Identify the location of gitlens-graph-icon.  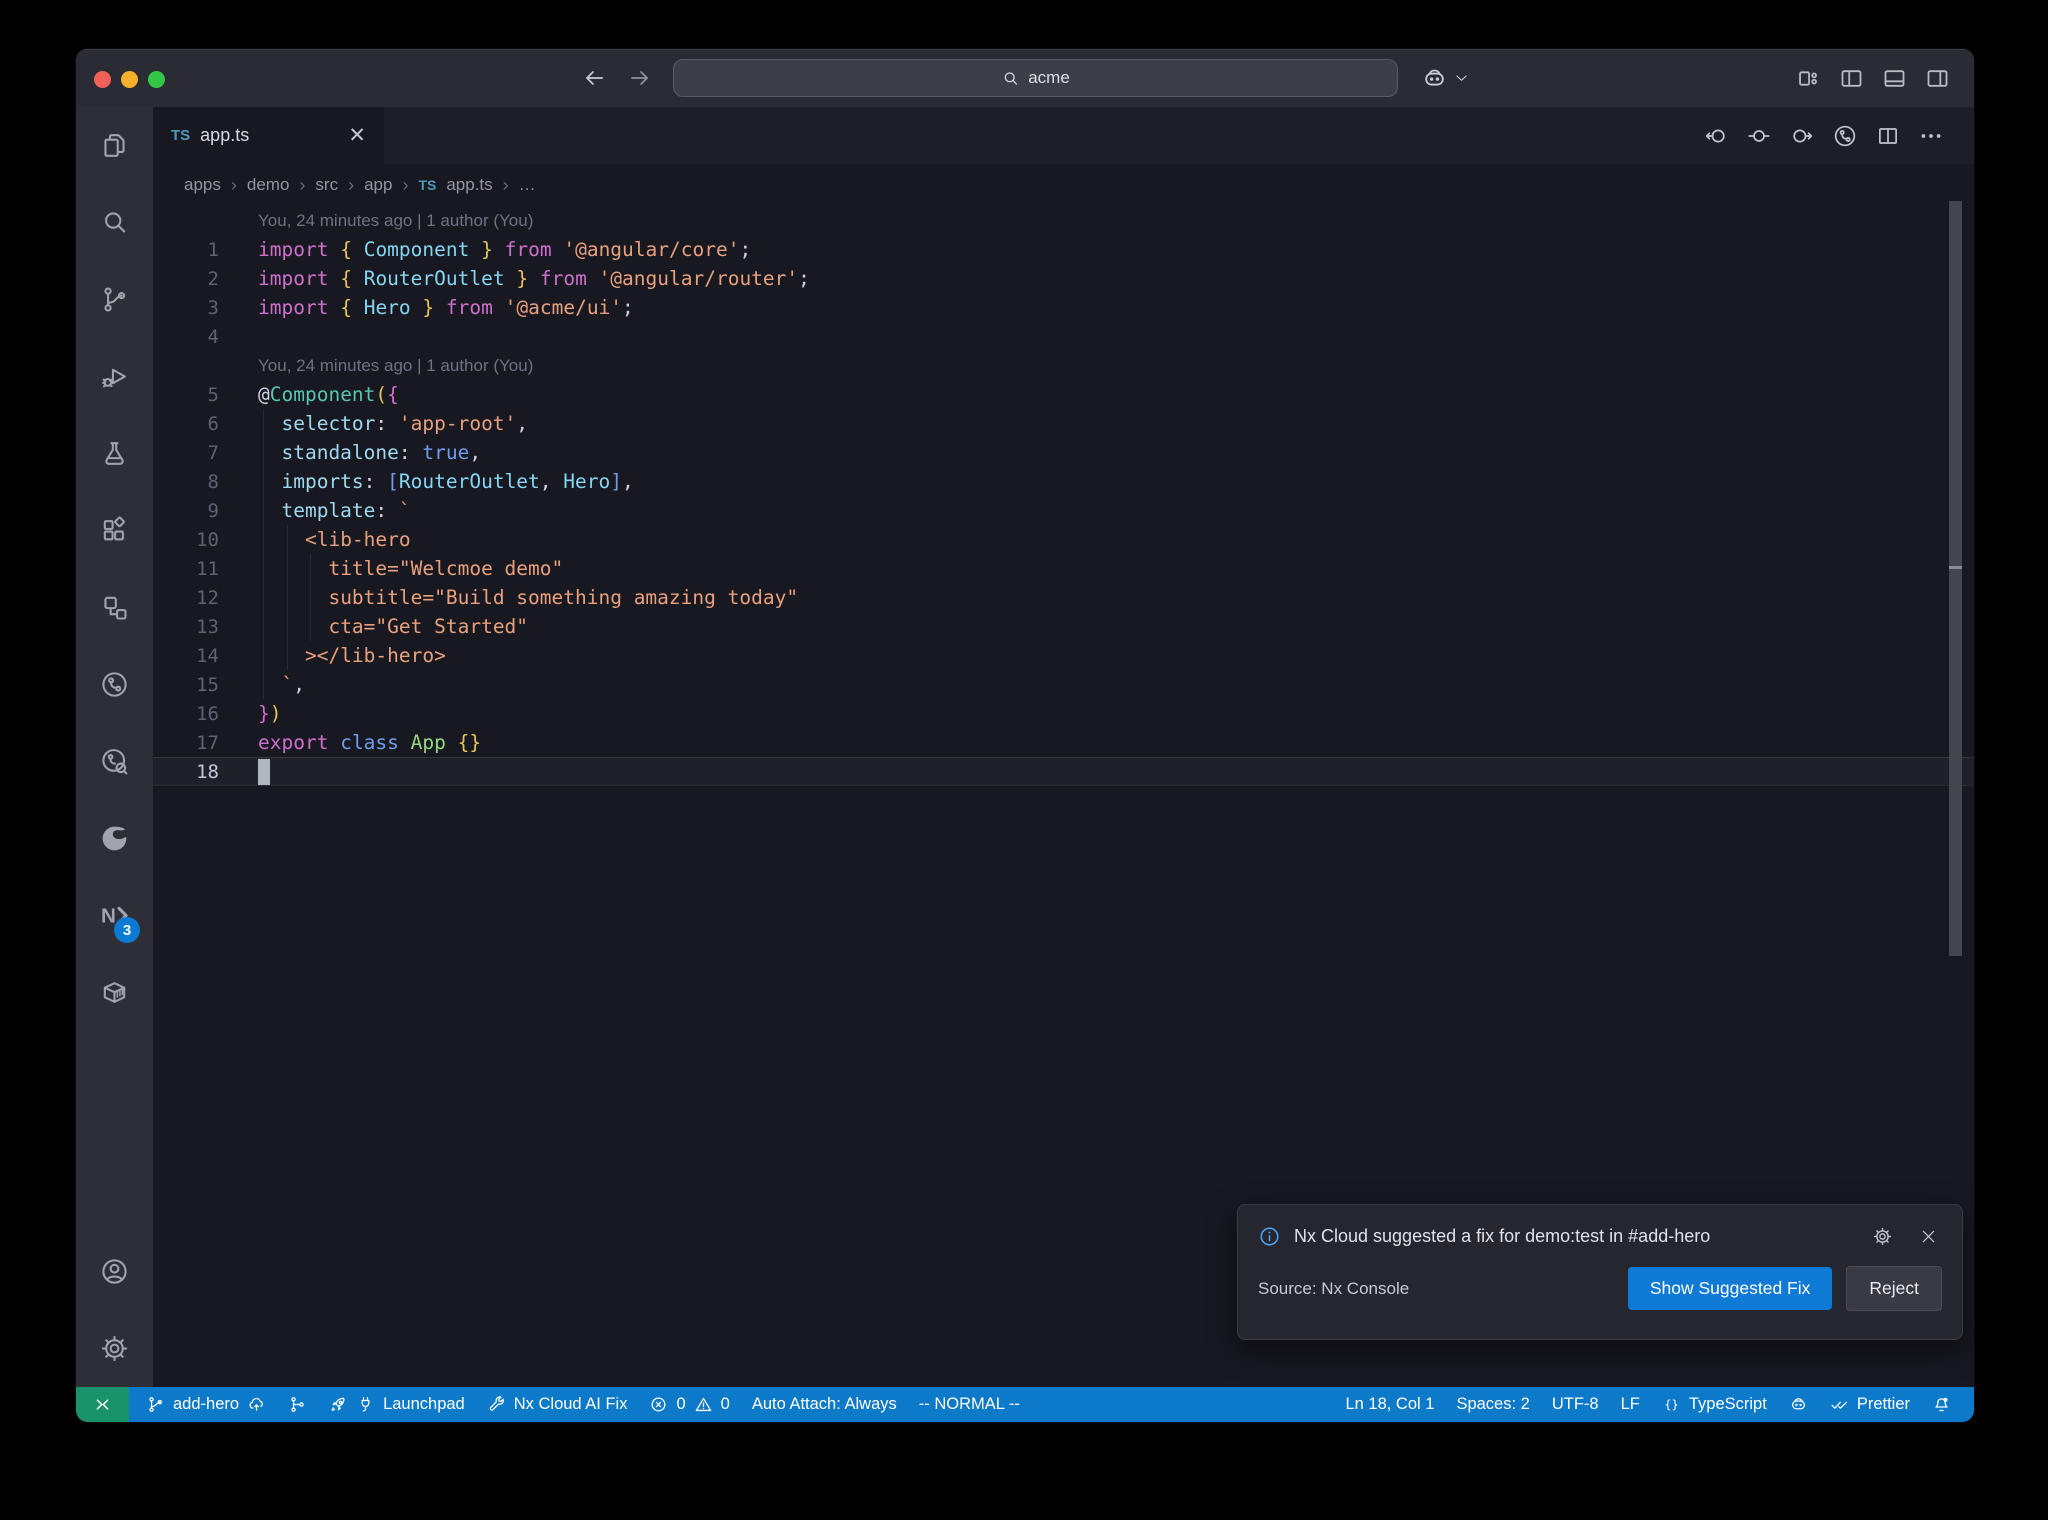
(1845, 136).